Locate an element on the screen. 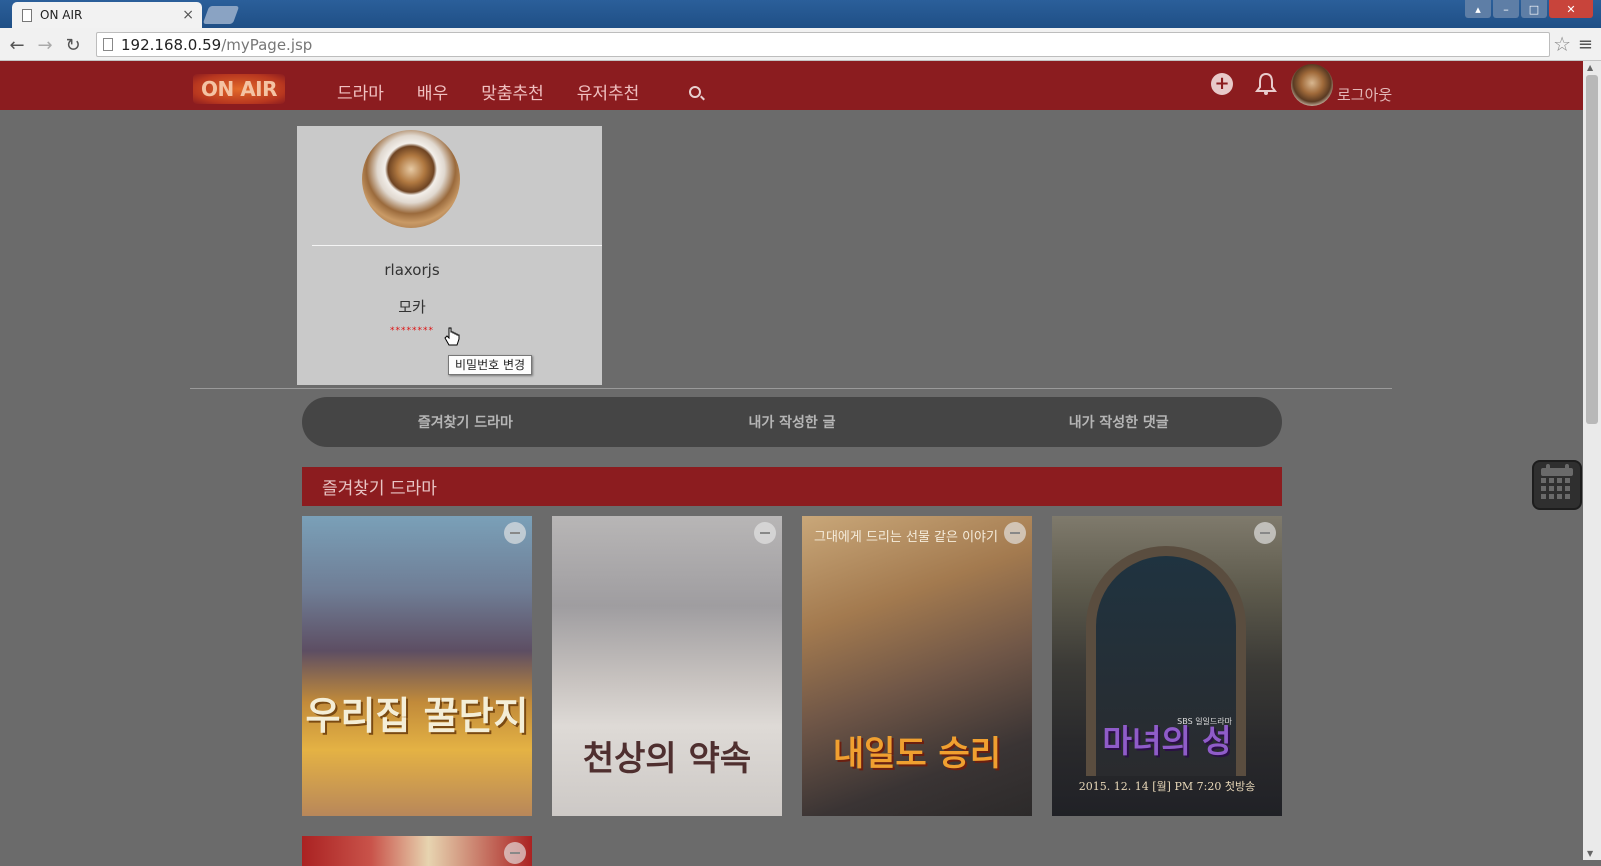 The height and width of the screenshot is (866, 1601). poster-title: 우리집 꿀단지 is located at coordinates (417, 716).